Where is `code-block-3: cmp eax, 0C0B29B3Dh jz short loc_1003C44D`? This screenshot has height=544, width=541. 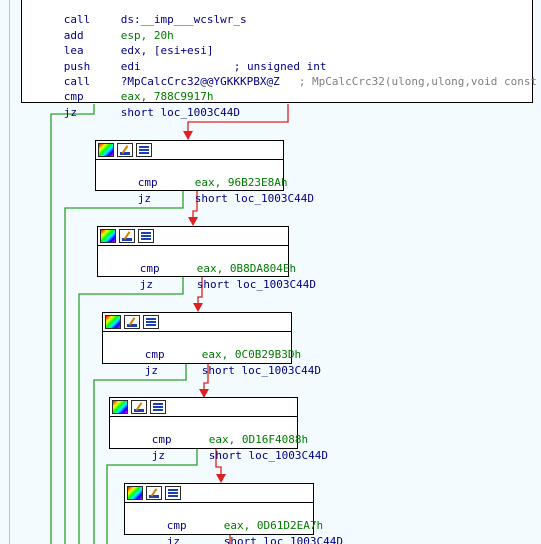 code-block-3: cmp eax, 0C0B29B3Dh jz short loc_1003C44D is located at coordinates (211, 344).